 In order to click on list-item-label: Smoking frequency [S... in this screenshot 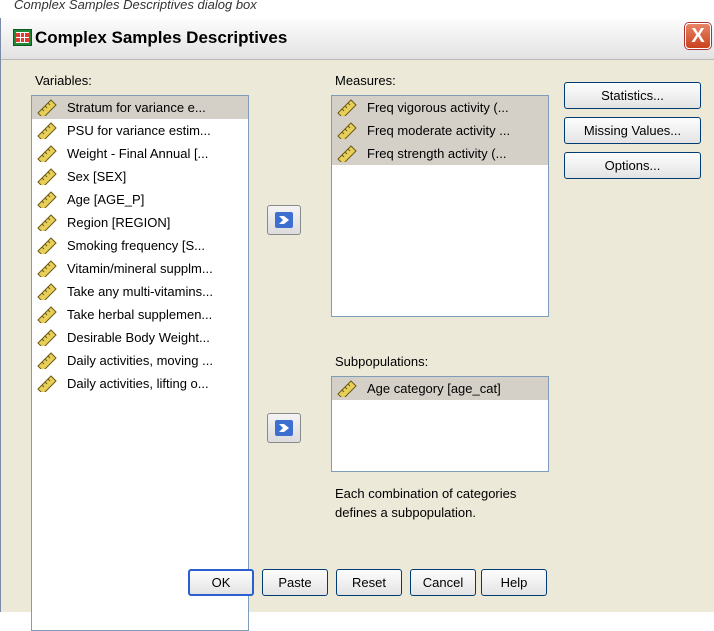, I will do `click(136, 245)`.